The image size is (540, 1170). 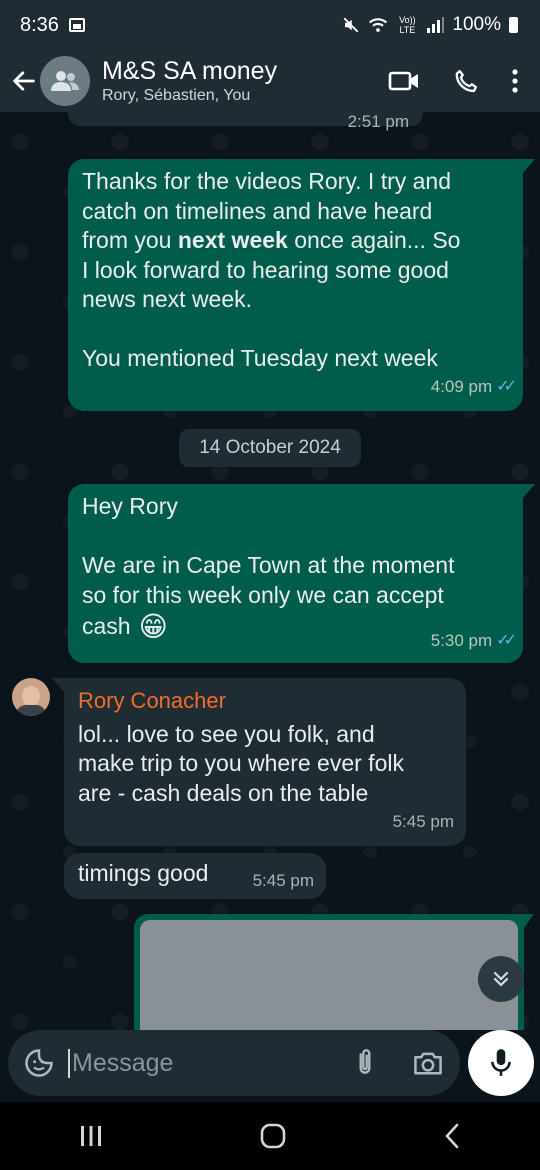 I want to click on group-avatar, so click(x=65, y=81).